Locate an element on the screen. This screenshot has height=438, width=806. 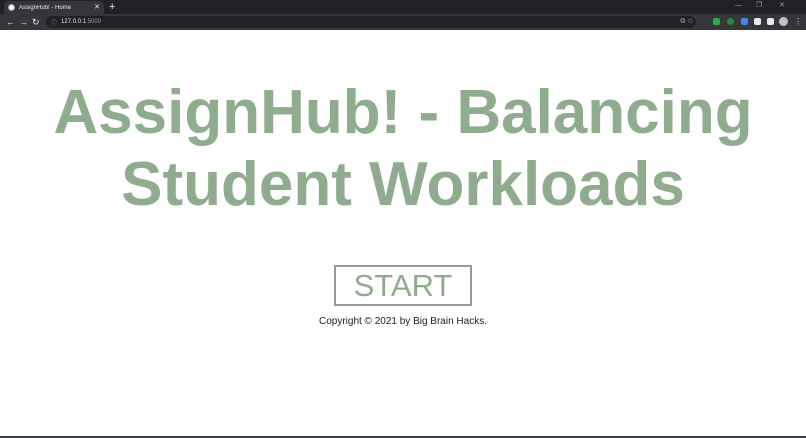
tab-home: AssignHub! - Home ✕ is located at coordinates (54, 7).